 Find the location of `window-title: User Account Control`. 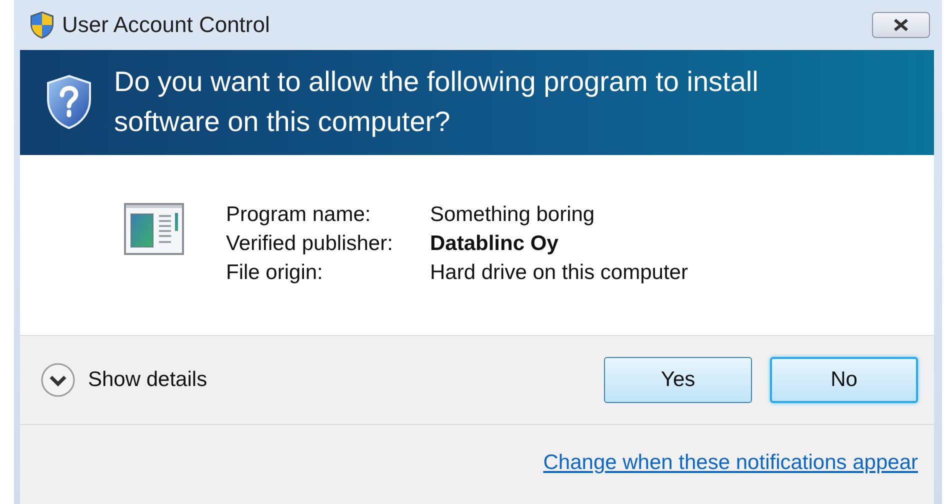

window-title: User Account Control is located at coordinates (166, 25).